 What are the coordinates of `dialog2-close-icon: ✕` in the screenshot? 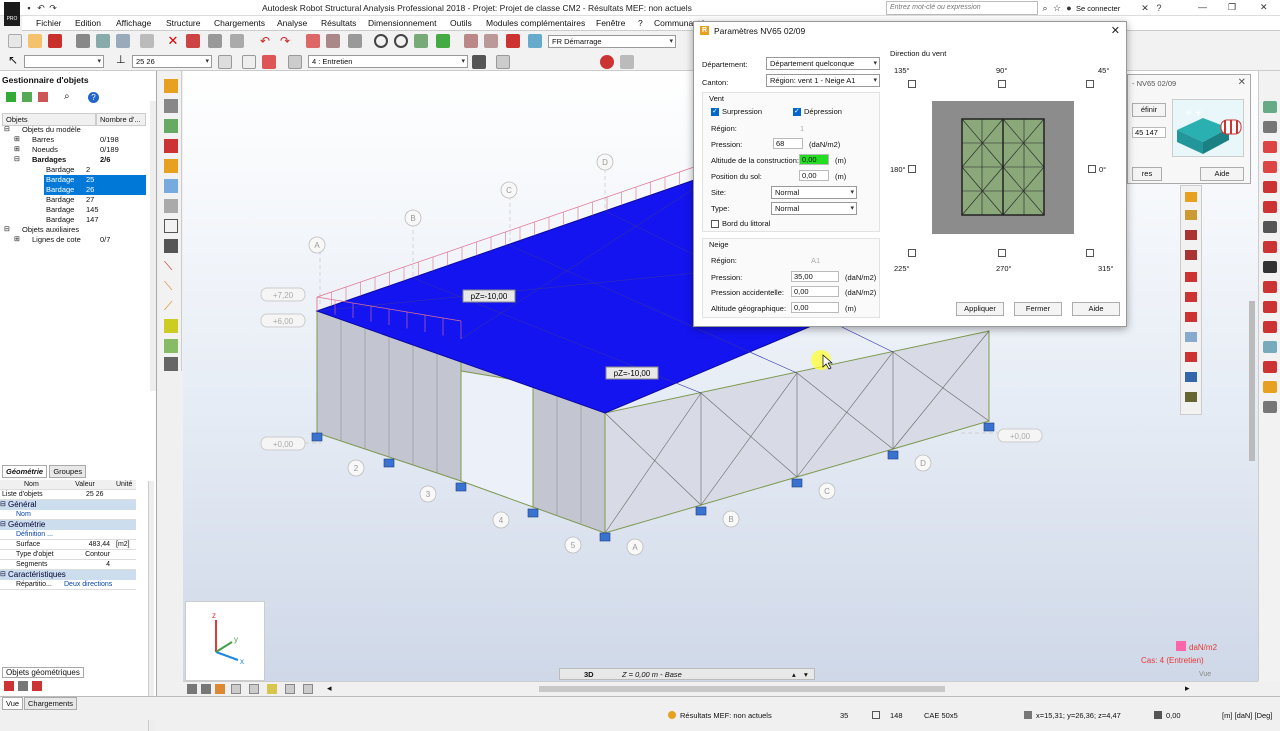 It's located at (1242, 82).